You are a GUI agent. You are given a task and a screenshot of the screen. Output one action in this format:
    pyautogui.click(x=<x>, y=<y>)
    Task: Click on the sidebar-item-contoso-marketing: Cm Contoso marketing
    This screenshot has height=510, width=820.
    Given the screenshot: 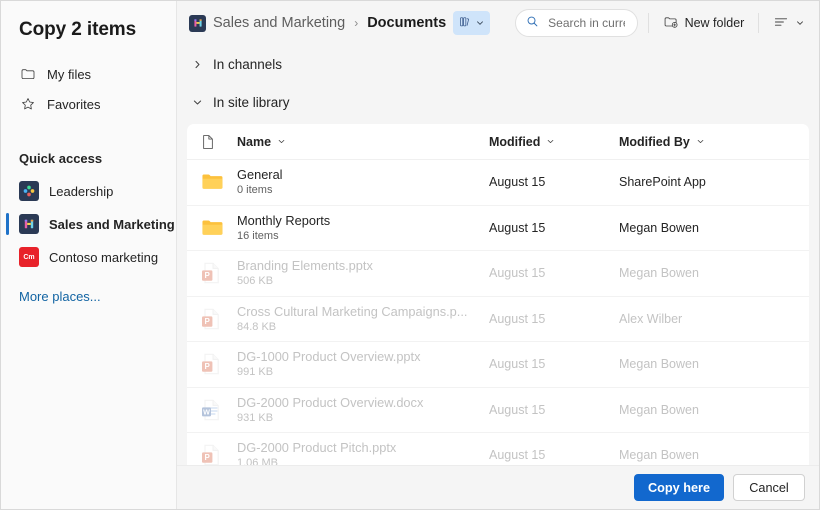 What is the action you would take?
    pyautogui.click(x=88, y=257)
    